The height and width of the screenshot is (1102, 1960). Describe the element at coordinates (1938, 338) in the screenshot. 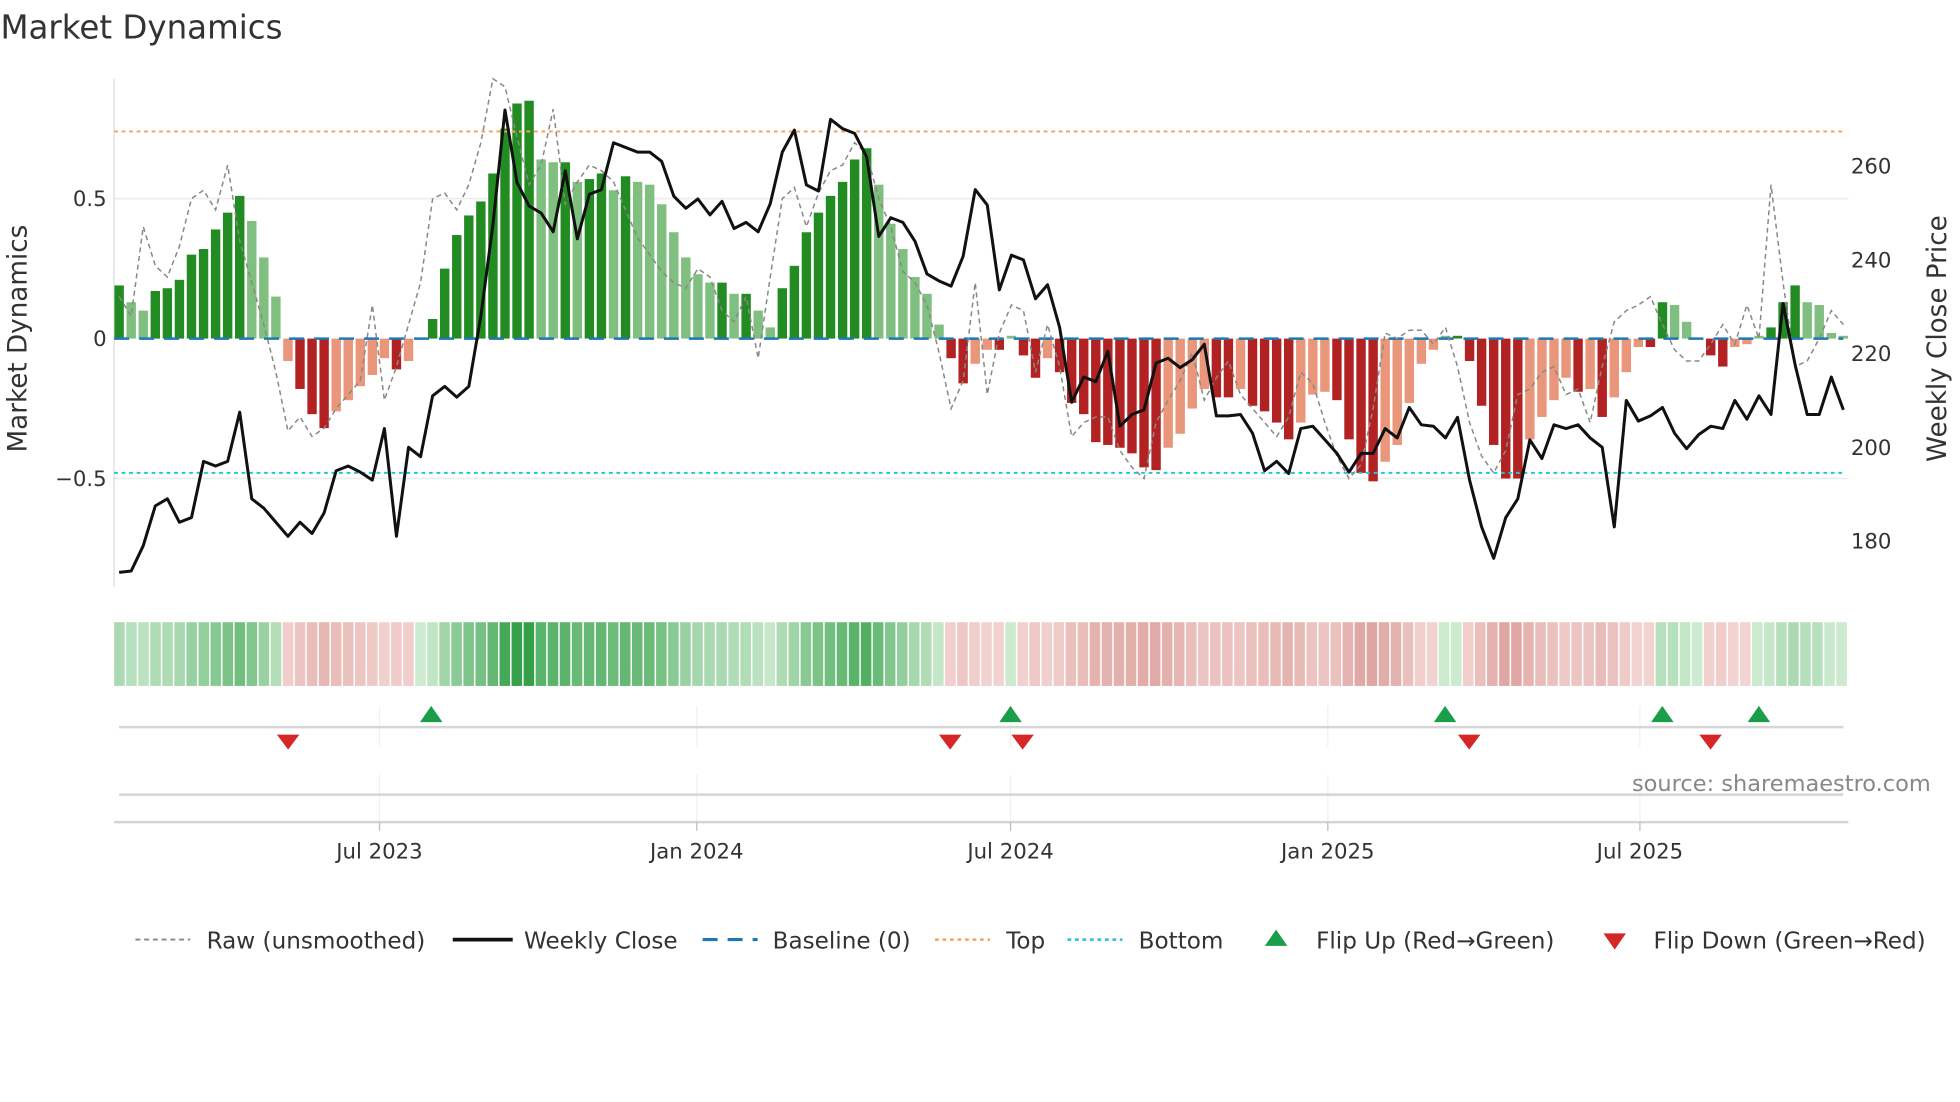

I see `right-axis-label: Weekly Close Price` at that location.